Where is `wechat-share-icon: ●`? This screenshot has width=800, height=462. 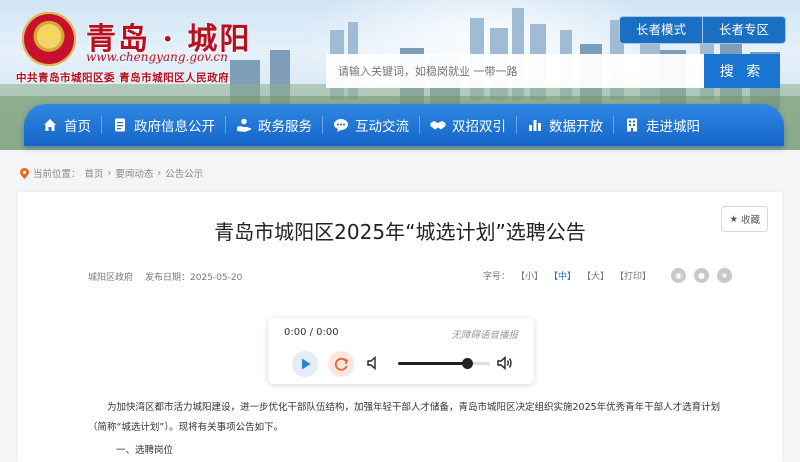
wechat-share-icon: ● is located at coordinates (701, 275).